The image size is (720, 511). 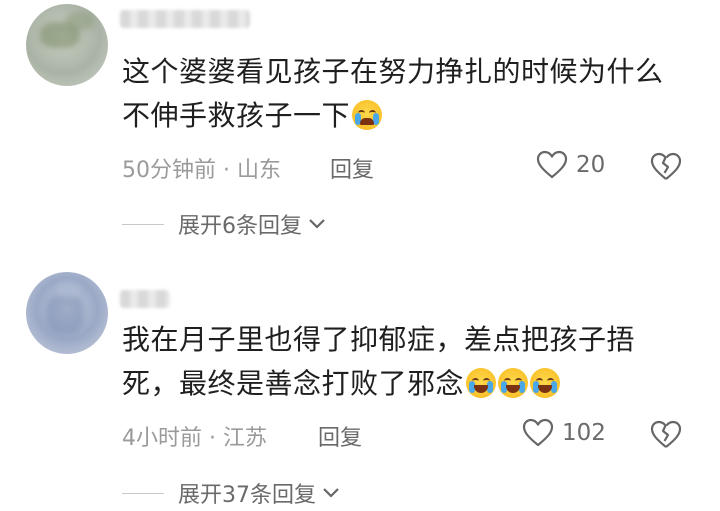 I want to click on expand-replies-button: 展开6条回复, so click(x=224, y=224).